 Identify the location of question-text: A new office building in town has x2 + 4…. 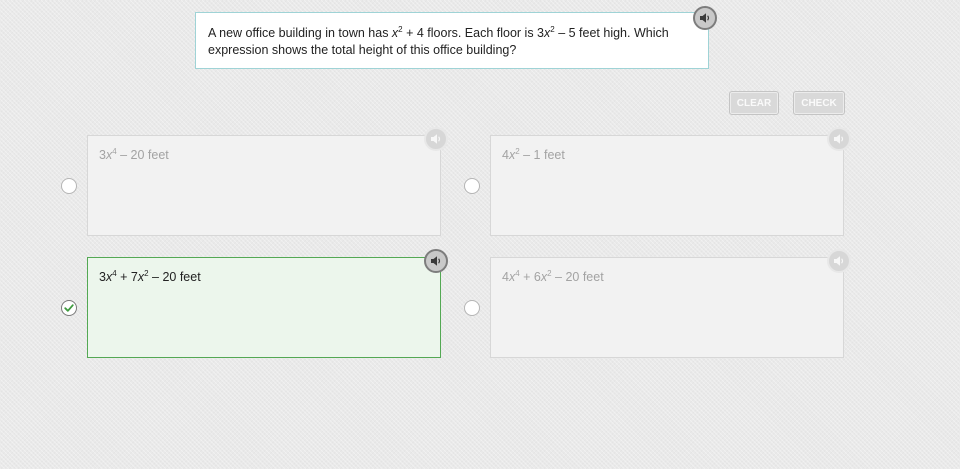
(438, 40).